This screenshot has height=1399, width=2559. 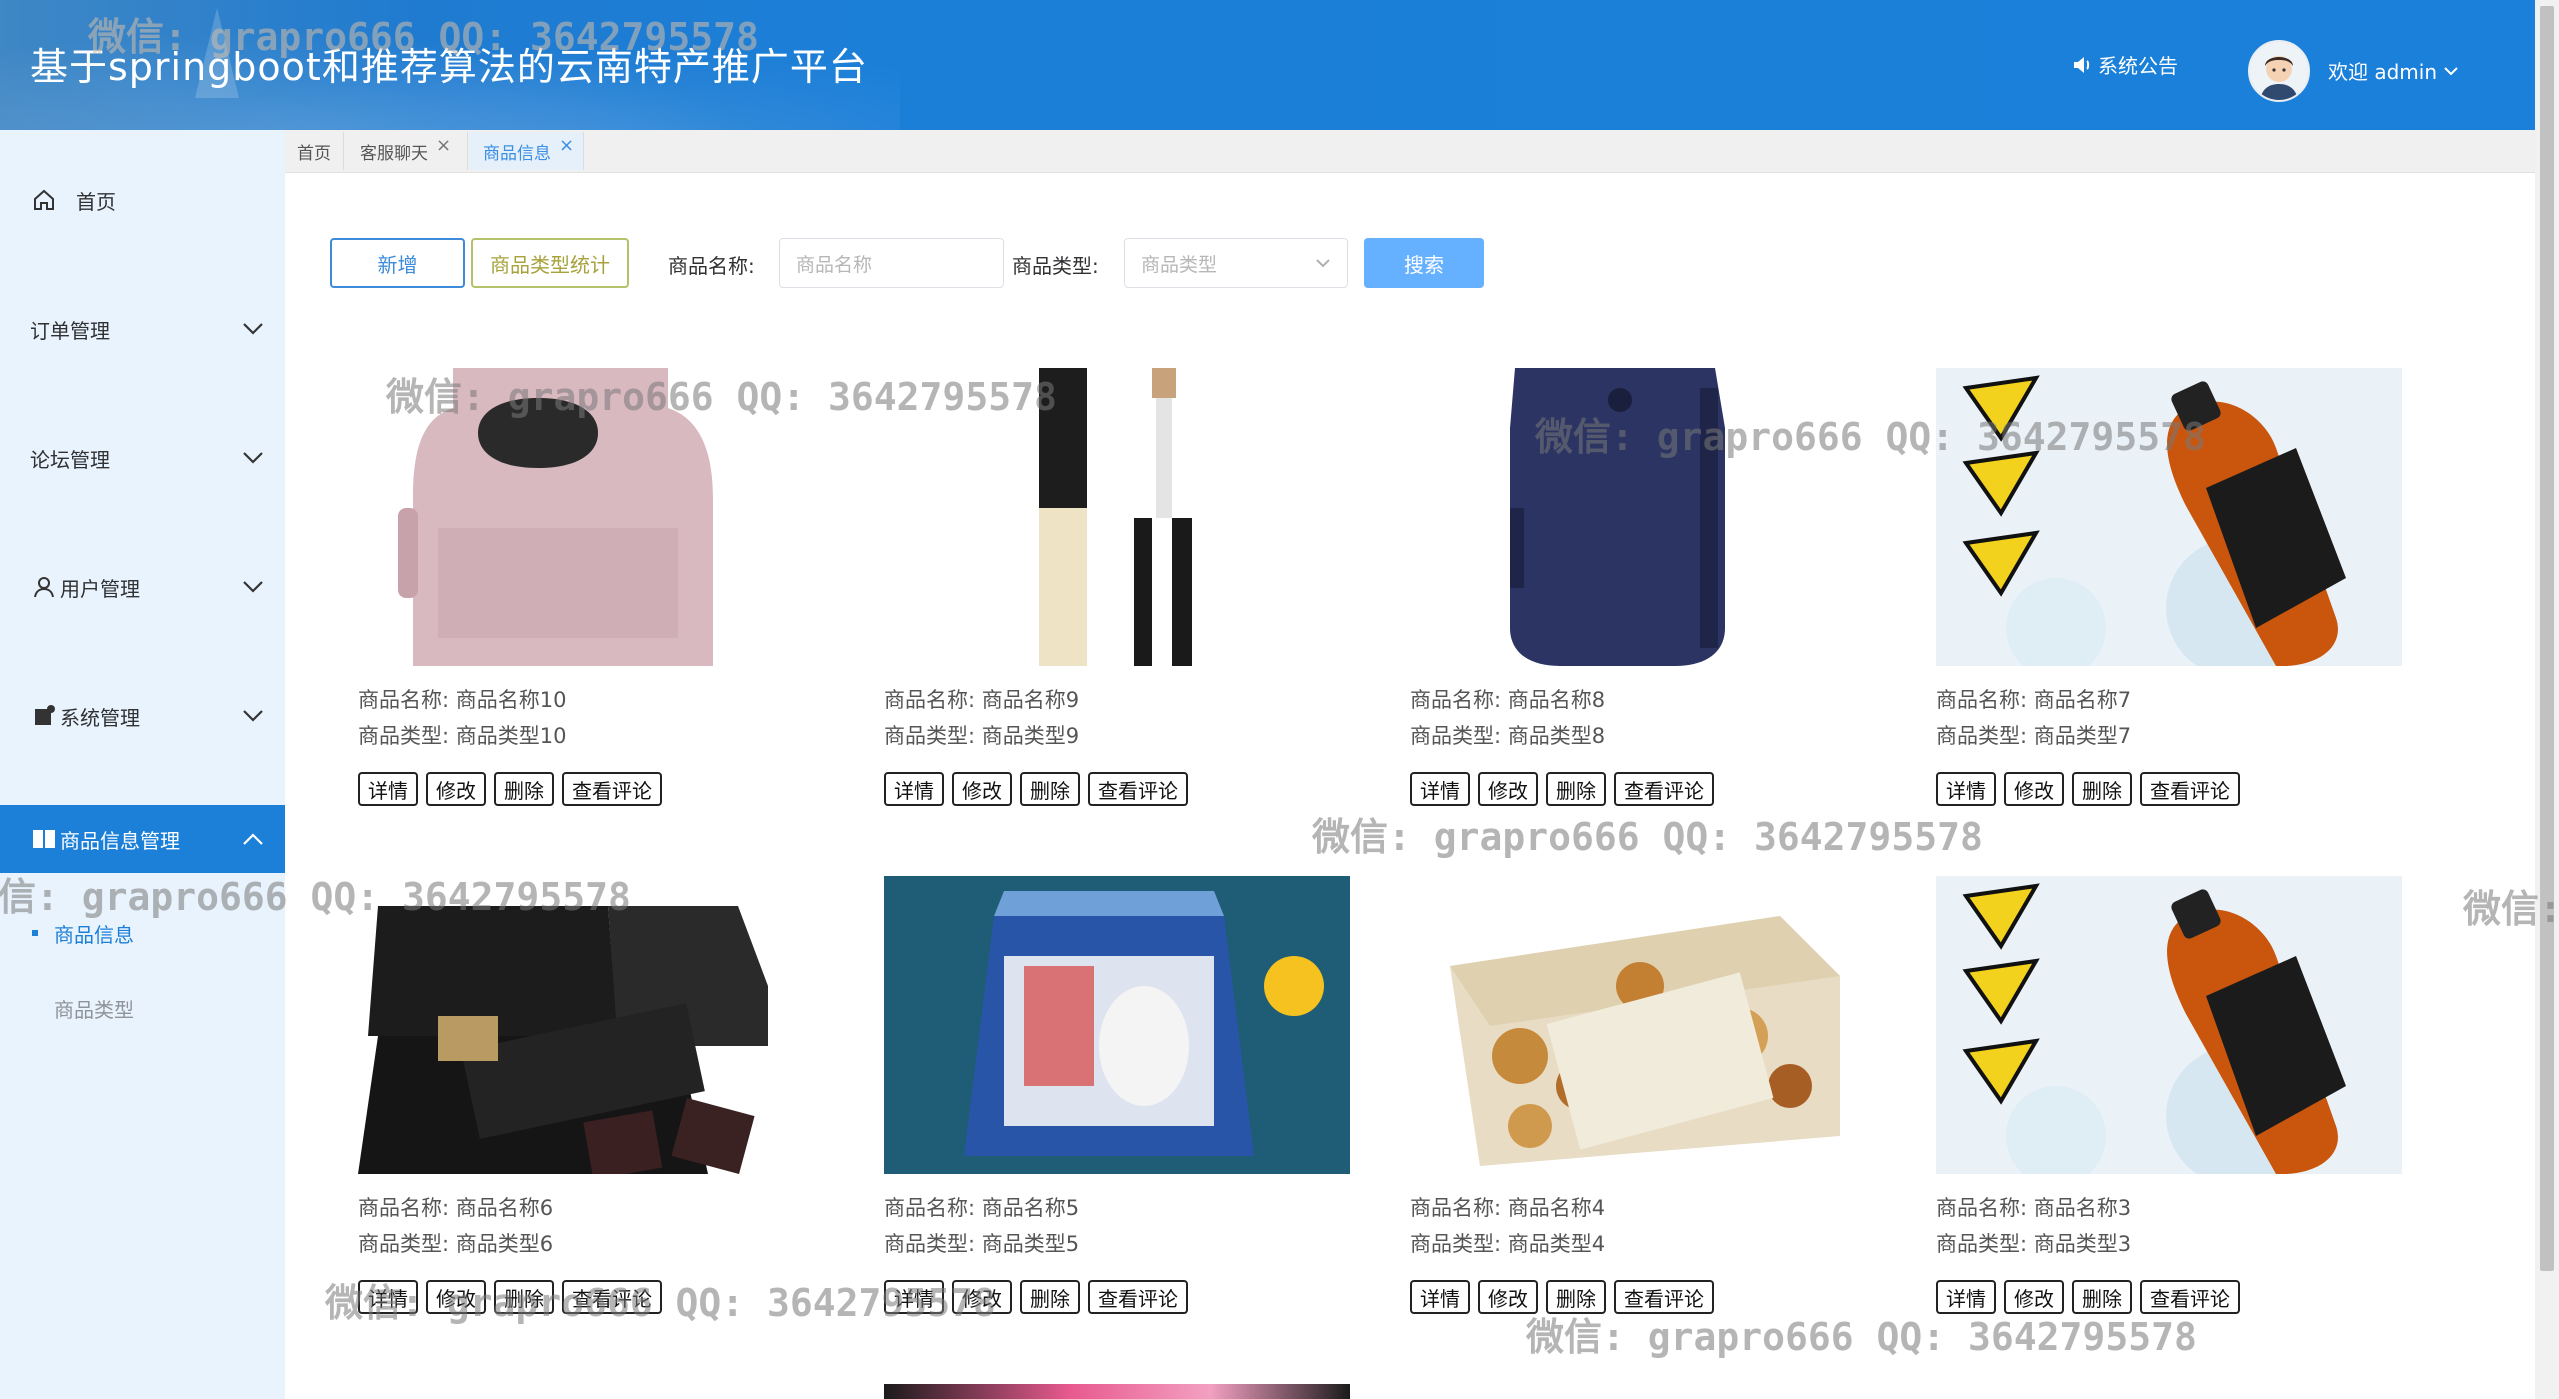 What do you see at coordinates (982, 1208) in the screenshot?
I see `product-name: 商品名称: 商品名称5` at bounding box center [982, 1208].